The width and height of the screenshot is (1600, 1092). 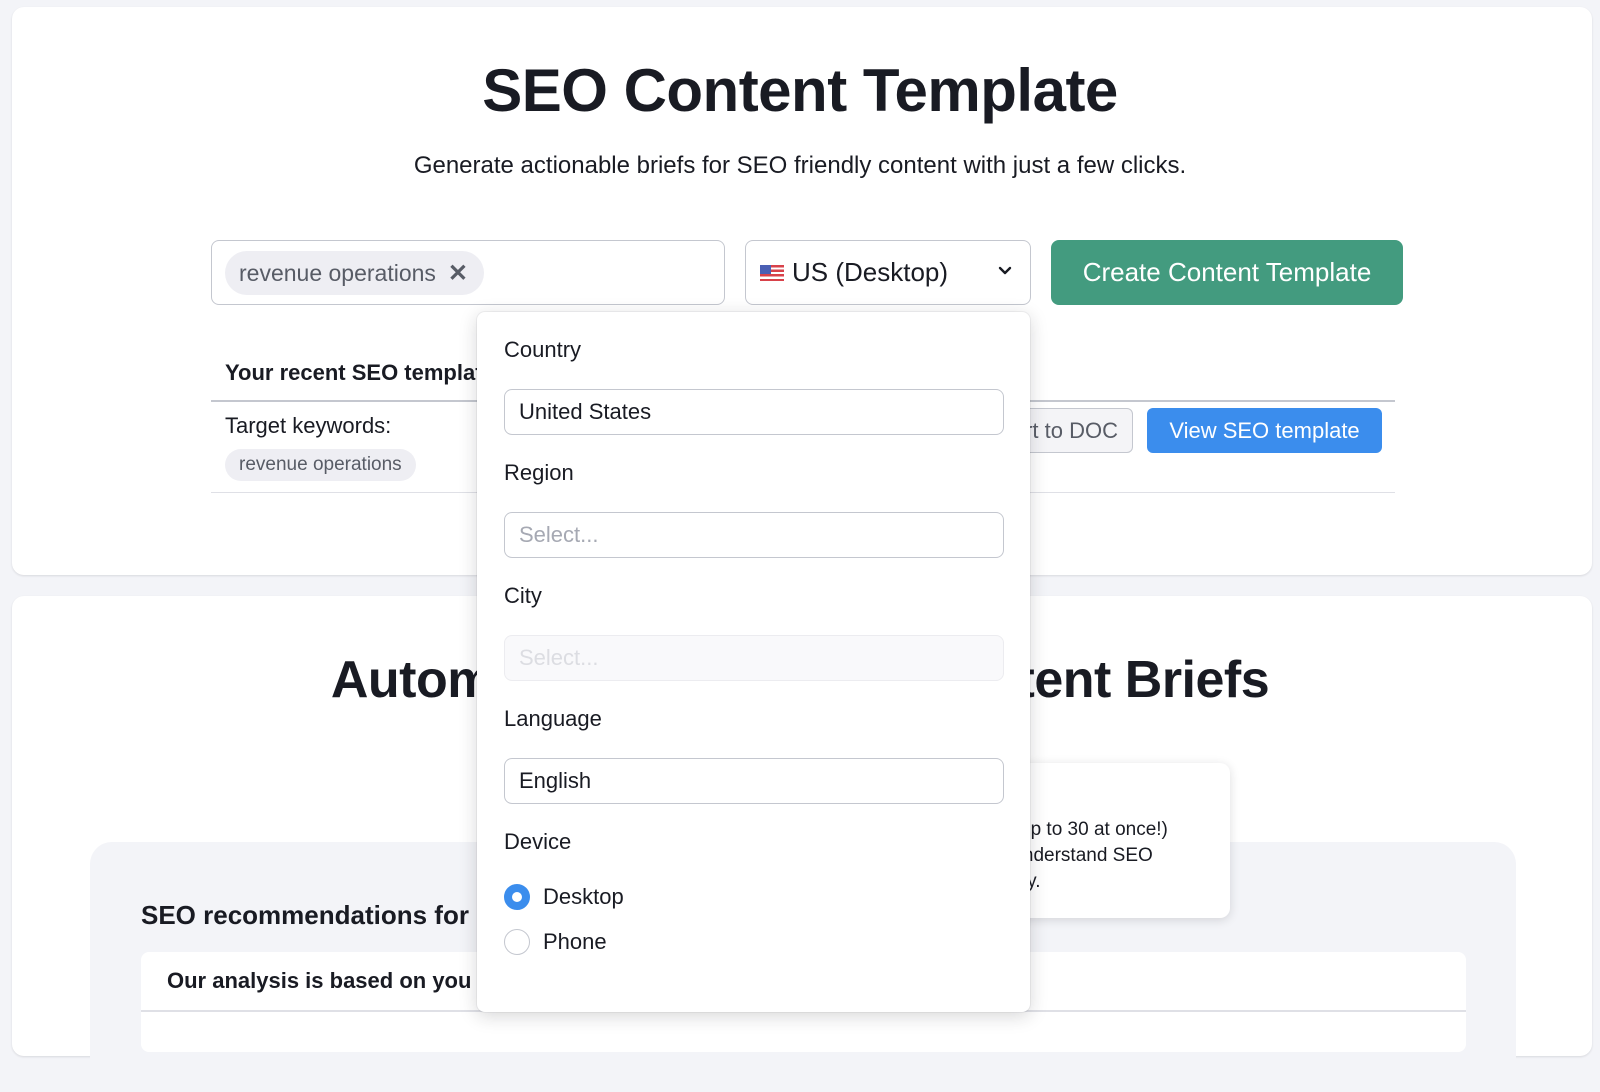 I want to click on keyword-chip: revenue operations ✕, so click(x=355, y=273).